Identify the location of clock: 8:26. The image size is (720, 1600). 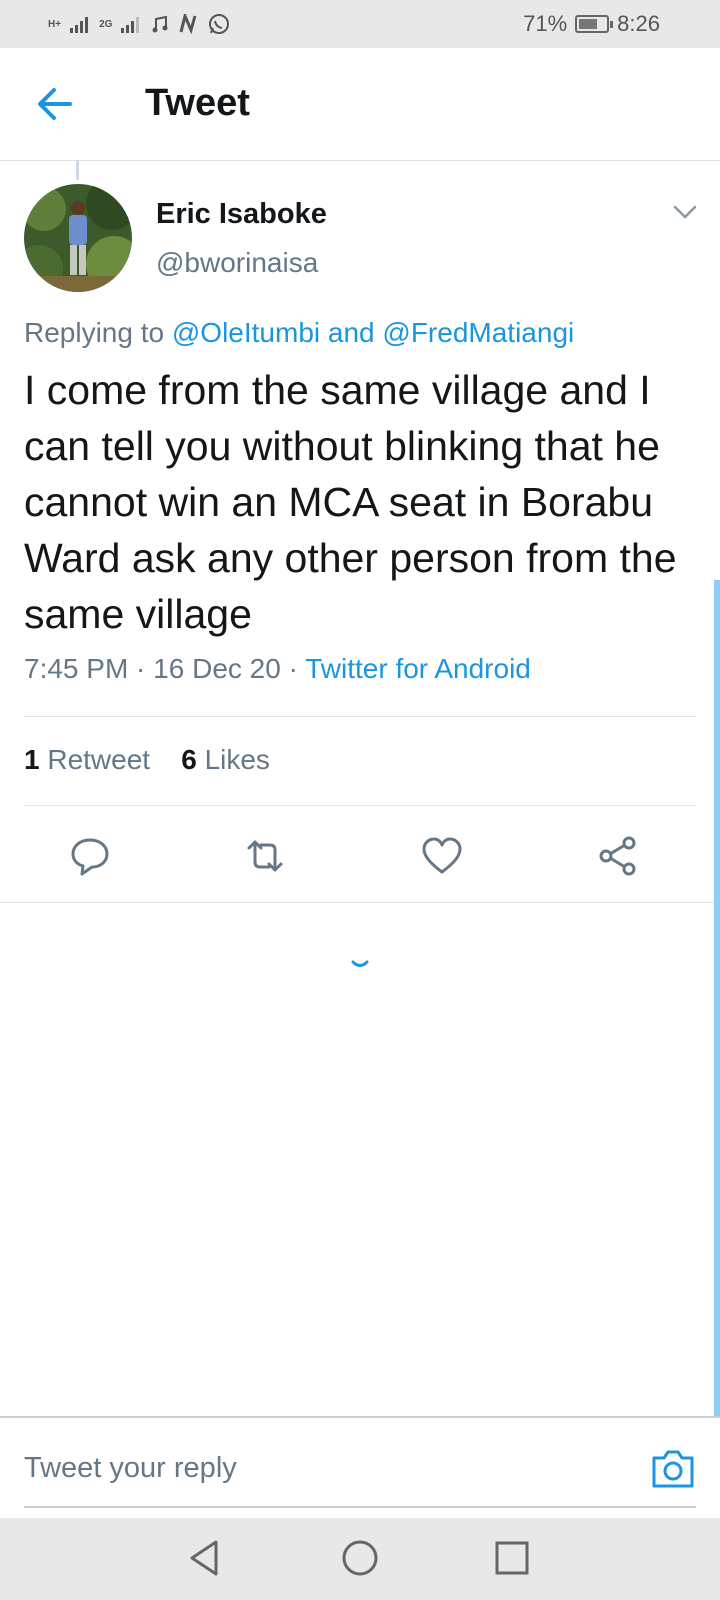
(638, 23).